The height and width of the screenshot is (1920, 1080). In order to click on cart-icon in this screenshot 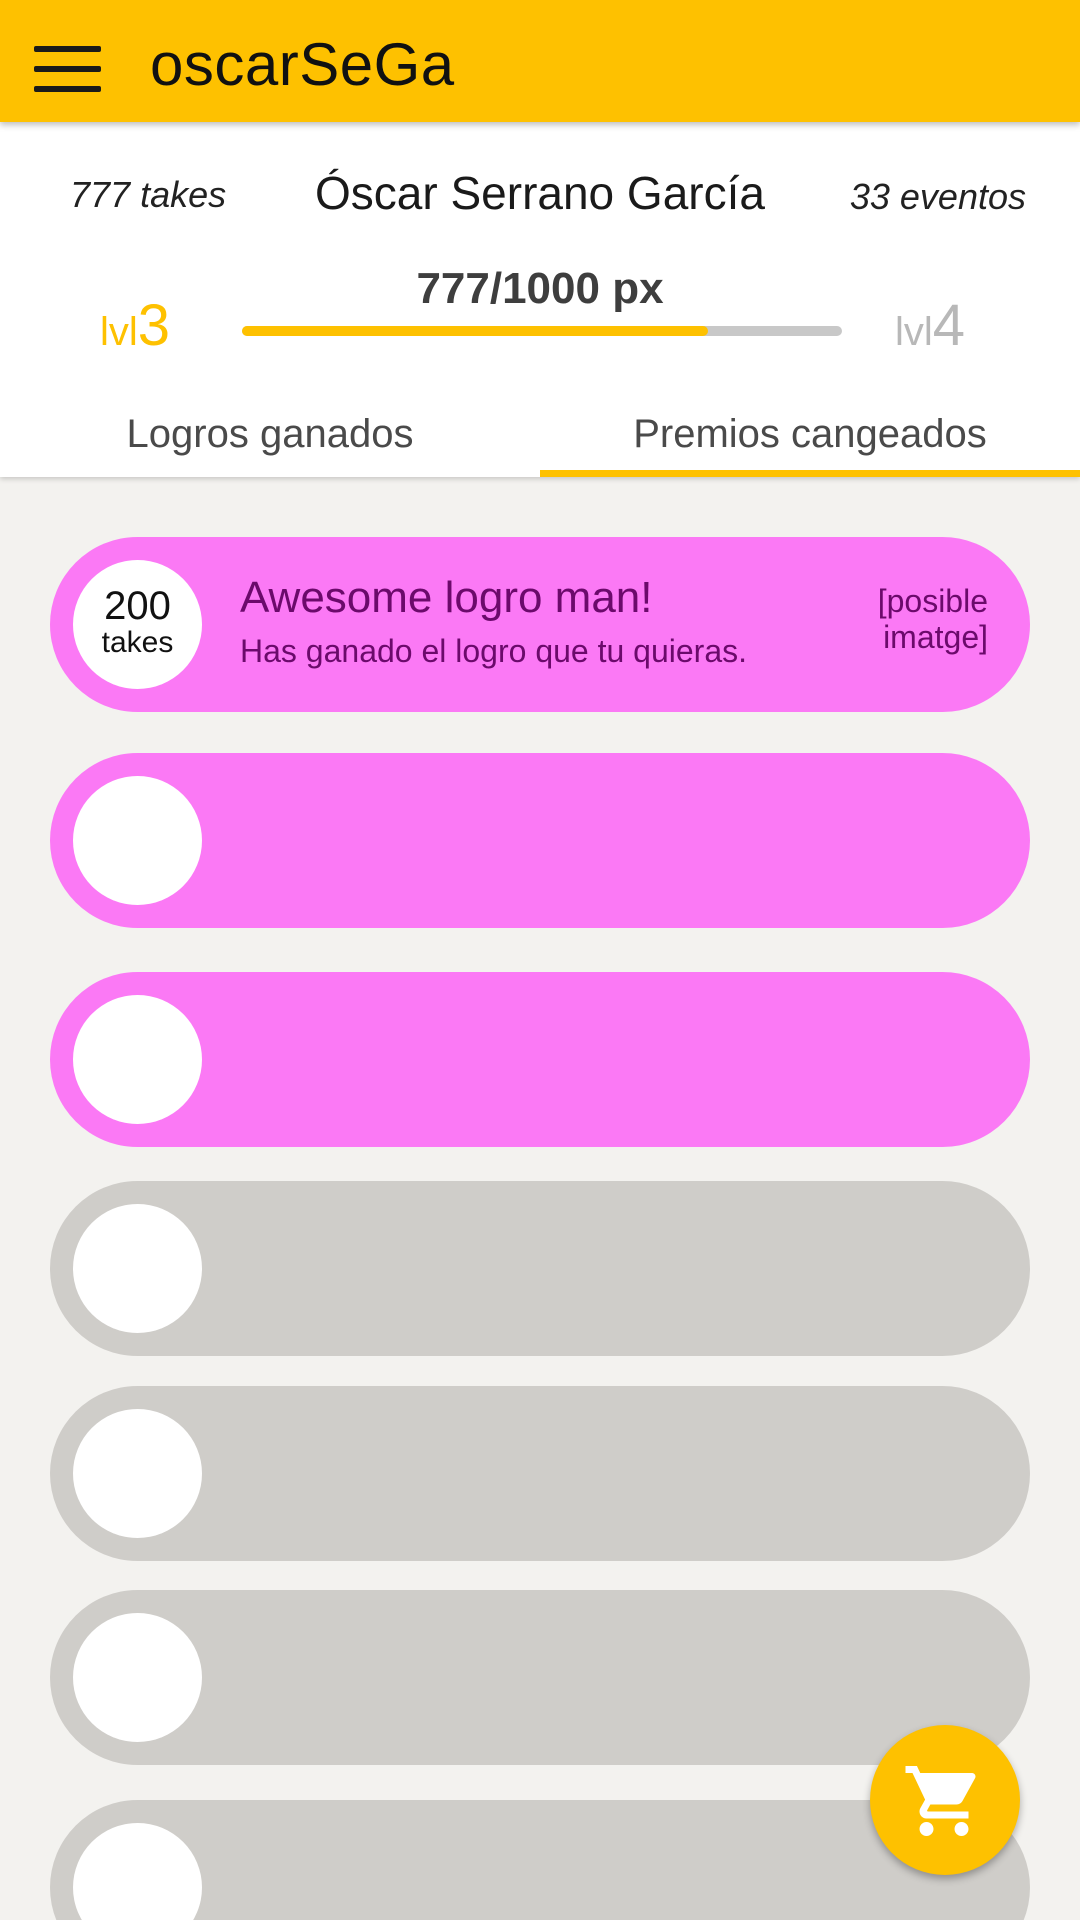, I will do `click(940, 1801)`.